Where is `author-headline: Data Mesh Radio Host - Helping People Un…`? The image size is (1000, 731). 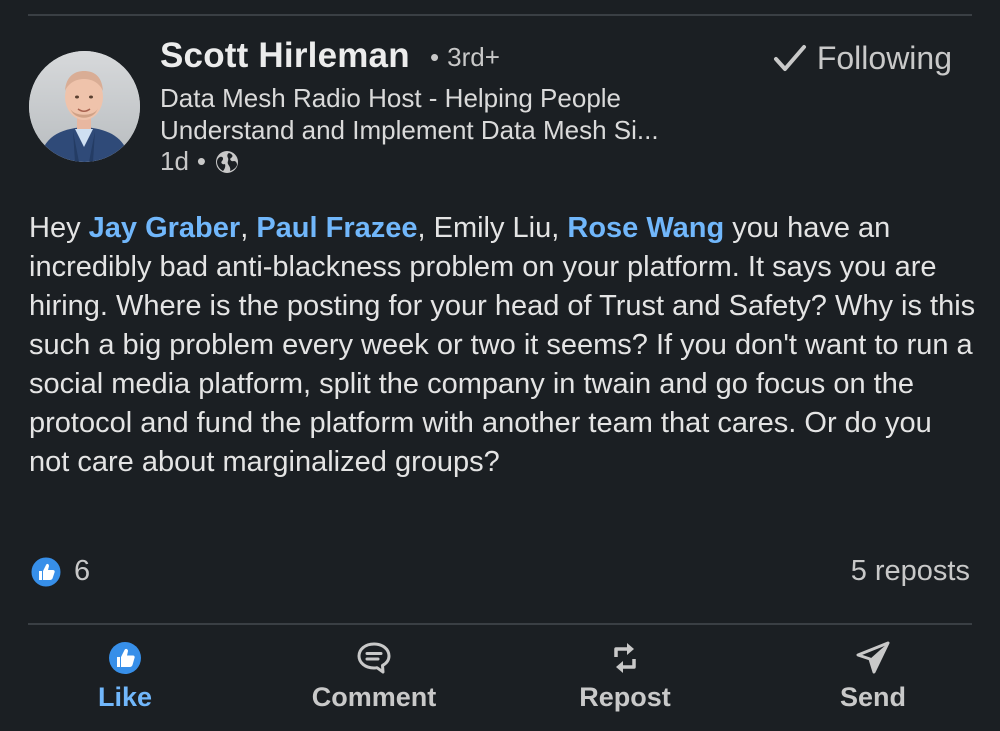
author-headline: Data Mesh Radio Host - Helping People Un… is located at coordinates (409, 114).